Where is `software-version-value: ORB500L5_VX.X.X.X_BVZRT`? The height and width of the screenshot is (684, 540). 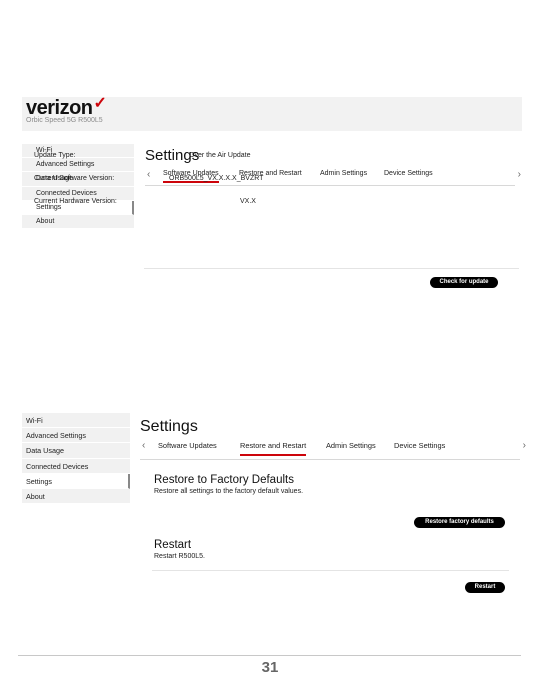 software-version-value: ORB500L5_VX.X.X.X_BVZRT is located at coordinates (216, 178).